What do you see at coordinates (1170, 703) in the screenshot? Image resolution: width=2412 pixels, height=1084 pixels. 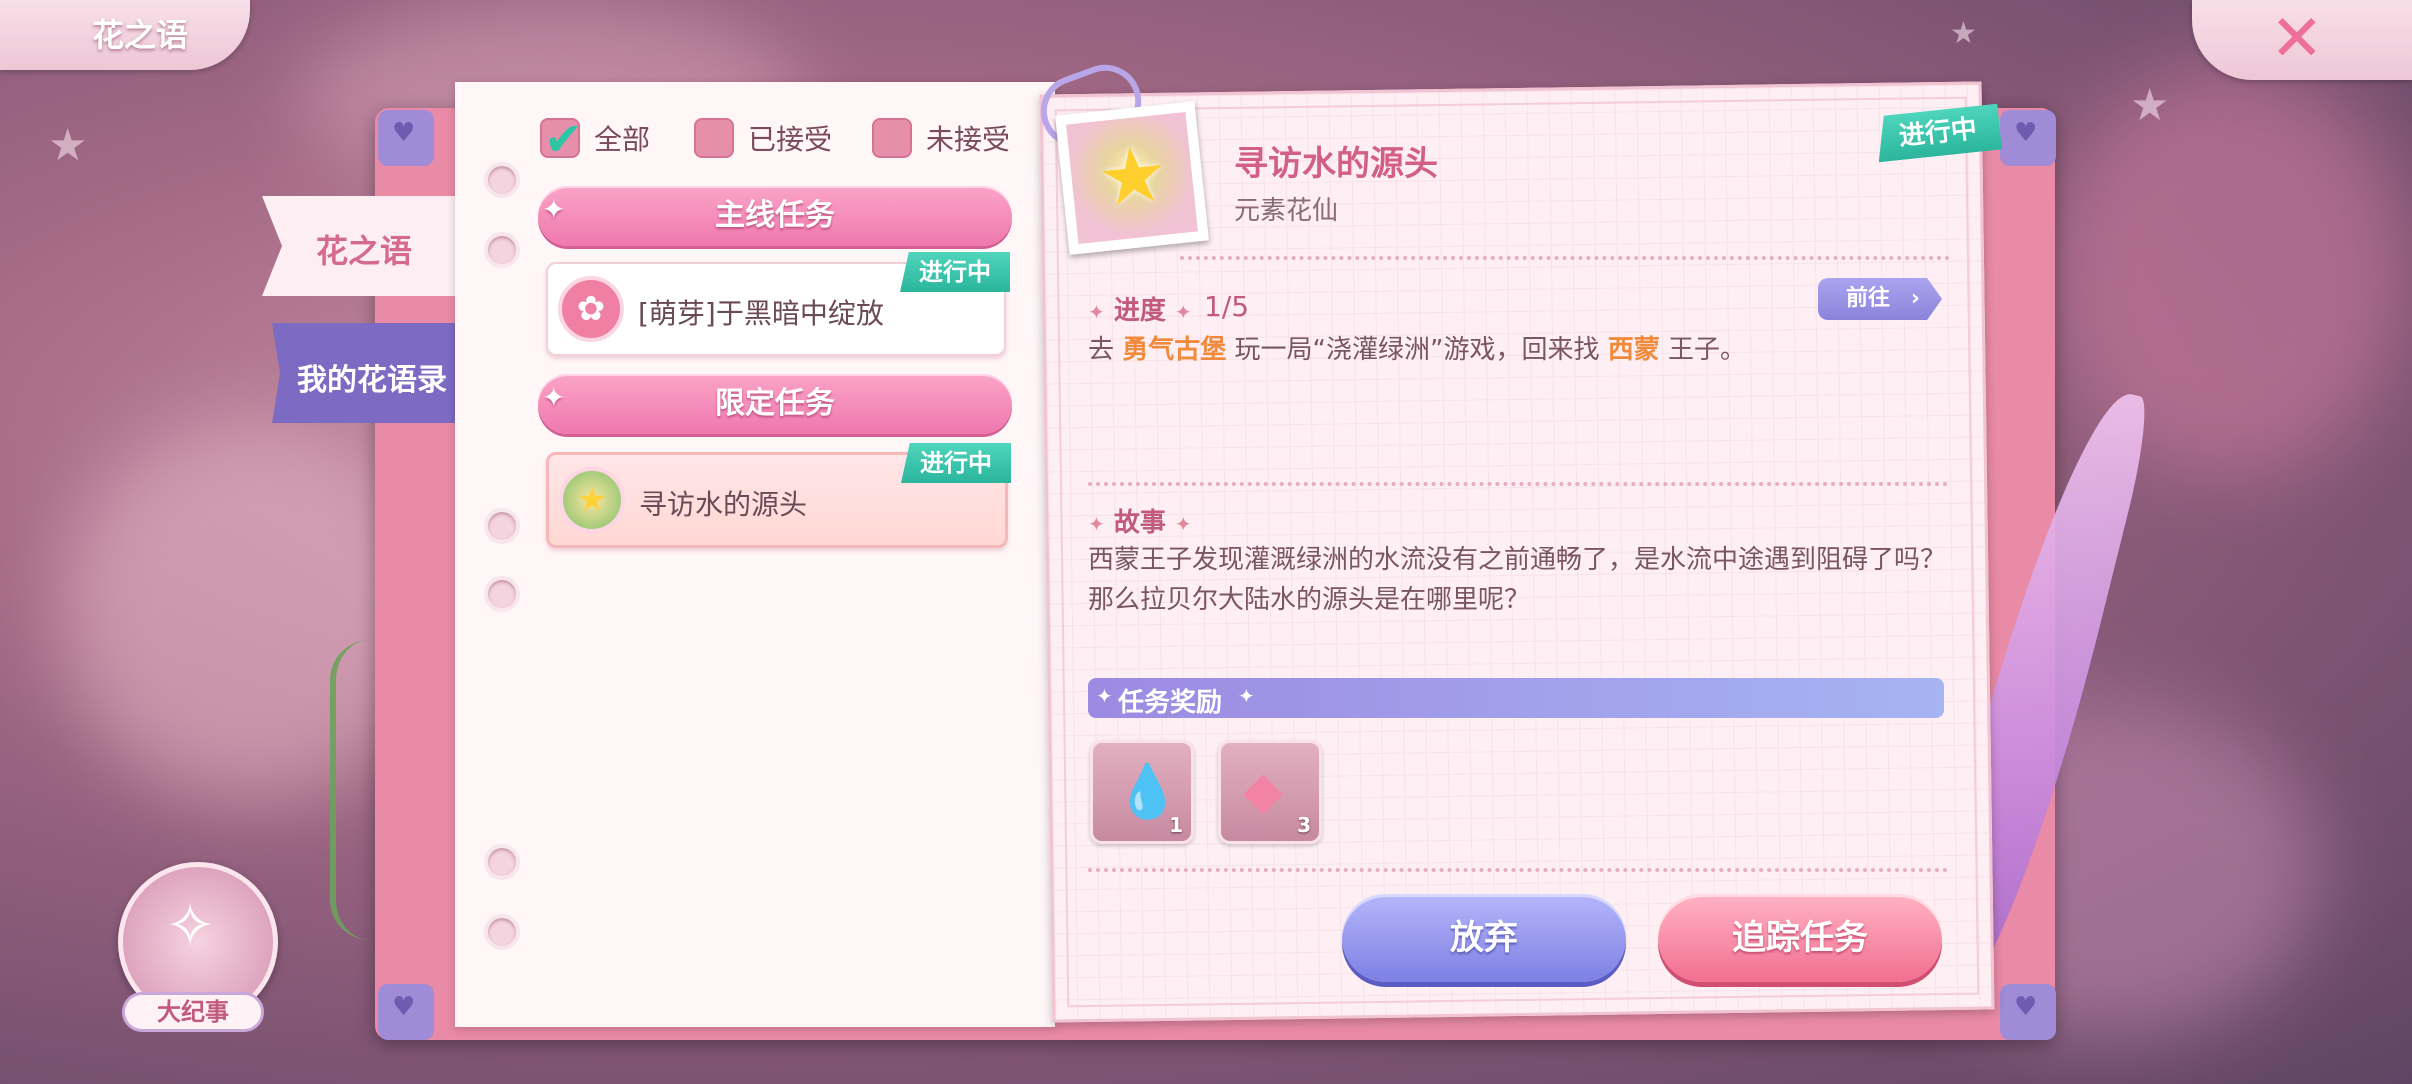 I see `reward-label: 任务奖励` at bounding box center [1170, 703].